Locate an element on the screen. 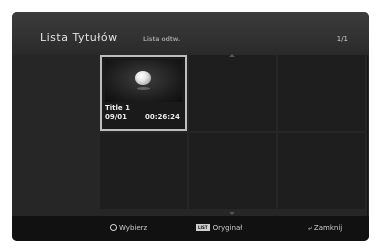 The image size is (382, 252). list-button-icon: LIST is located at coordinates (203, 227).